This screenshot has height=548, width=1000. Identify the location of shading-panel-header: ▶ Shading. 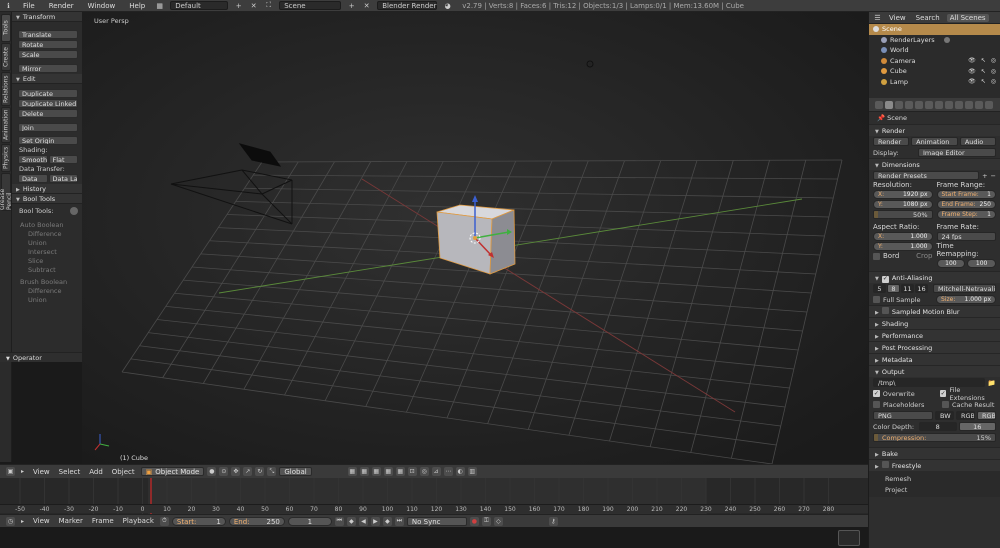
(934, 323).